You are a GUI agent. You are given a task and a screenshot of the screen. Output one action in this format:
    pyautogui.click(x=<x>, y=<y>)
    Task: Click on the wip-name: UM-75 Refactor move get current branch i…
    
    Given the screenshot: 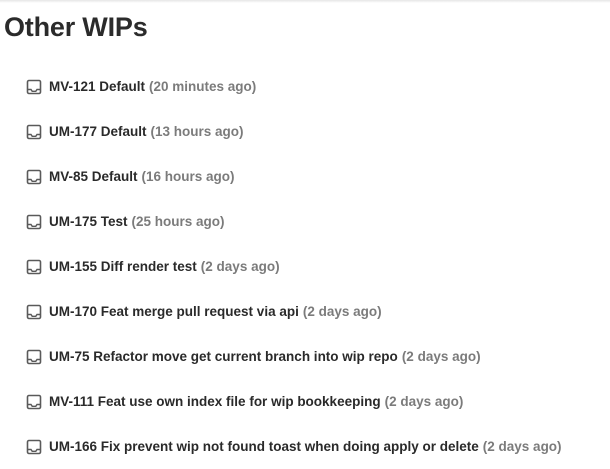 What is the action you would take?
    pyautogui.click(x=223, y=356)
    